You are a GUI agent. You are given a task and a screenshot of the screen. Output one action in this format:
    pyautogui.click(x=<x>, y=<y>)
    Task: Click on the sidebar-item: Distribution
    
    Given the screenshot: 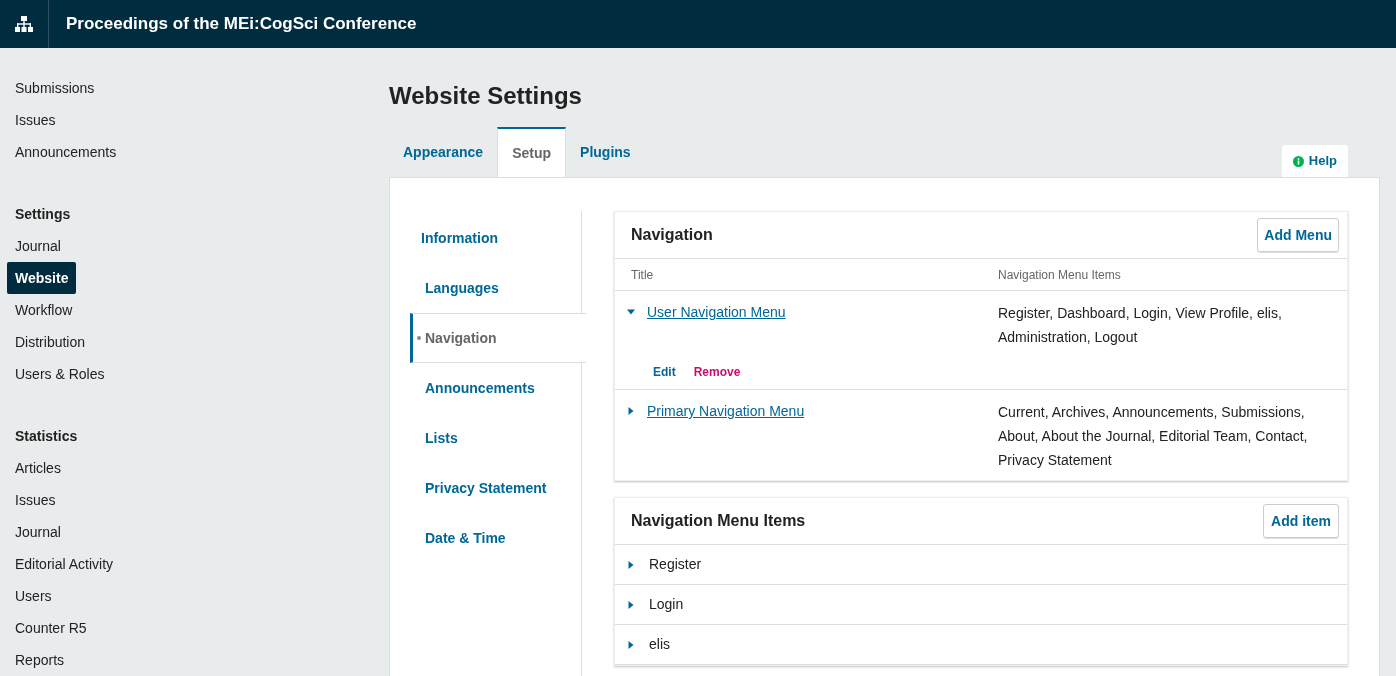 What is the action you would take?
    pyautogui.click(x=50, y=342)
    